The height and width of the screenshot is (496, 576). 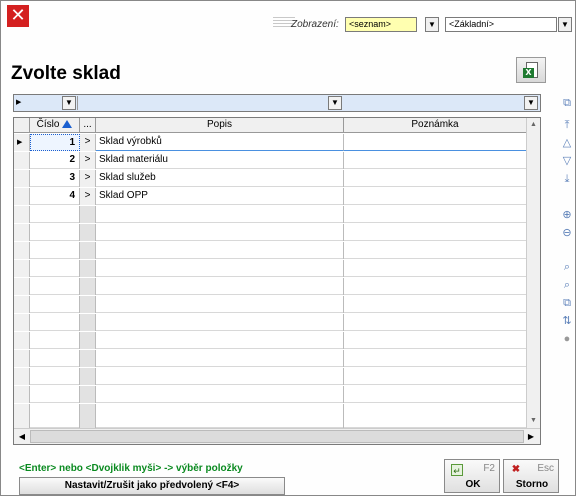 What do you see at coordinates (473, 484) in the screenshot?
I see `ok-label: OK` at bounding box center [473, 484].